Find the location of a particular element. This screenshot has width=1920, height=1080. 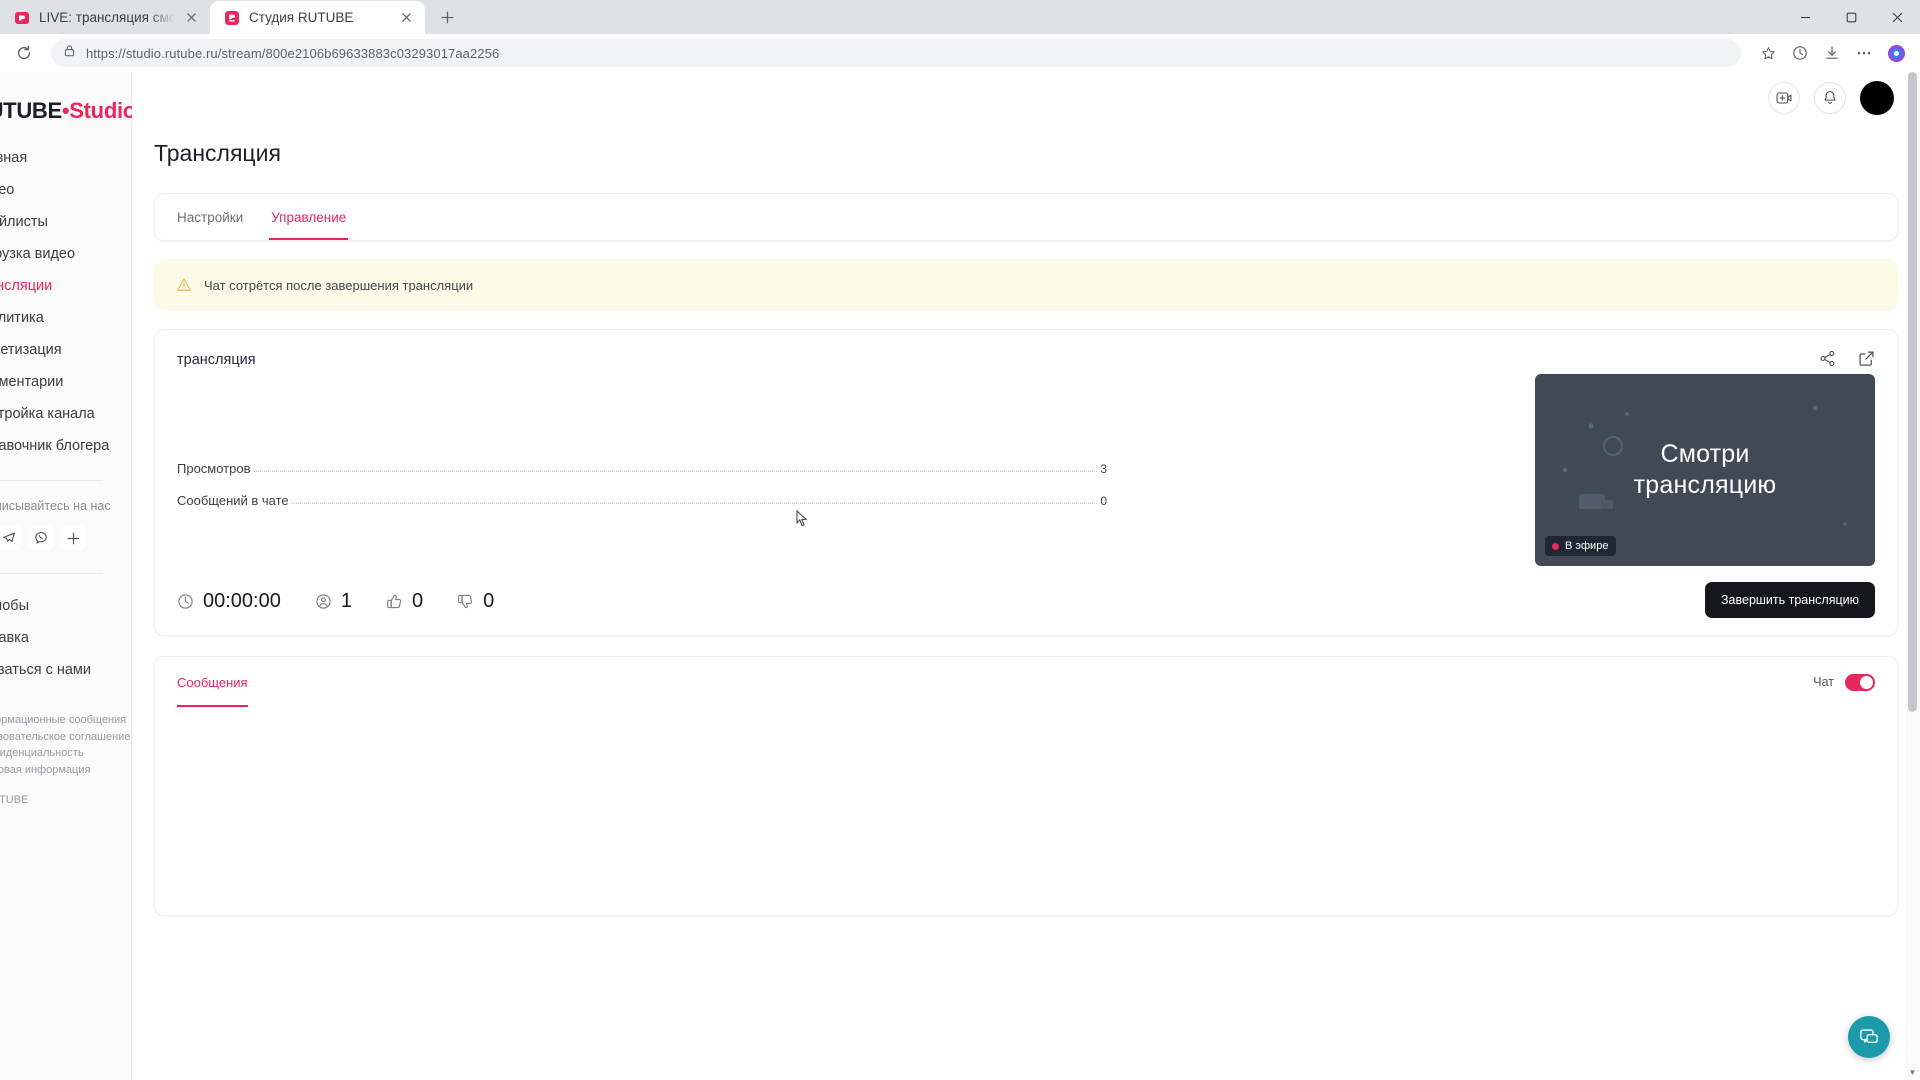

create-stream-icon is located at coordinates (1784, 98).